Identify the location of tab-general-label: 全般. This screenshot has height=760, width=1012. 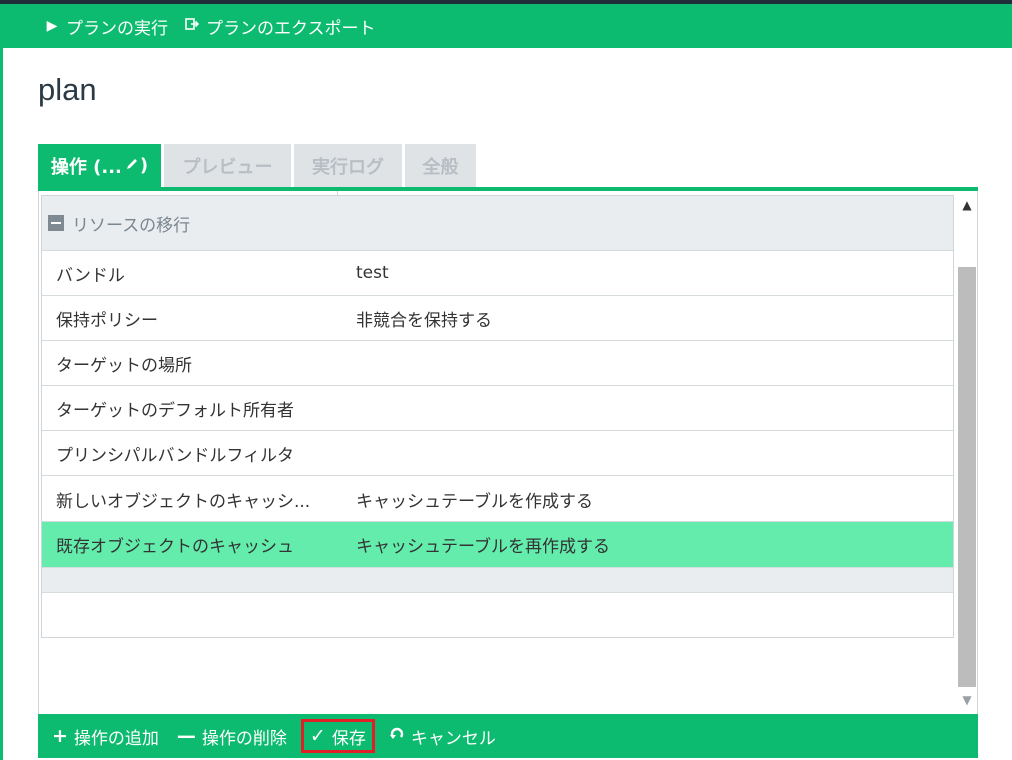
(440, 167).